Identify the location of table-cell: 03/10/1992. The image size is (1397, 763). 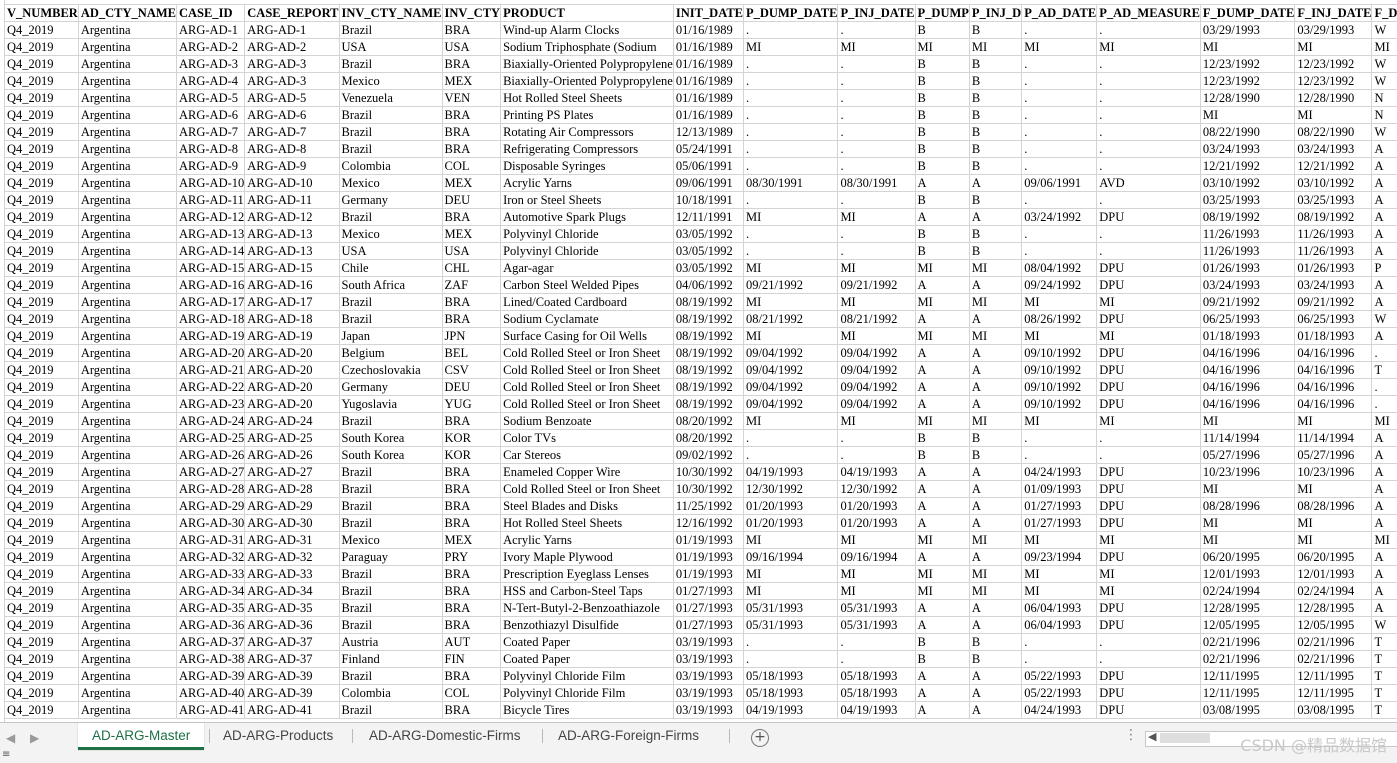
(1333, 183).